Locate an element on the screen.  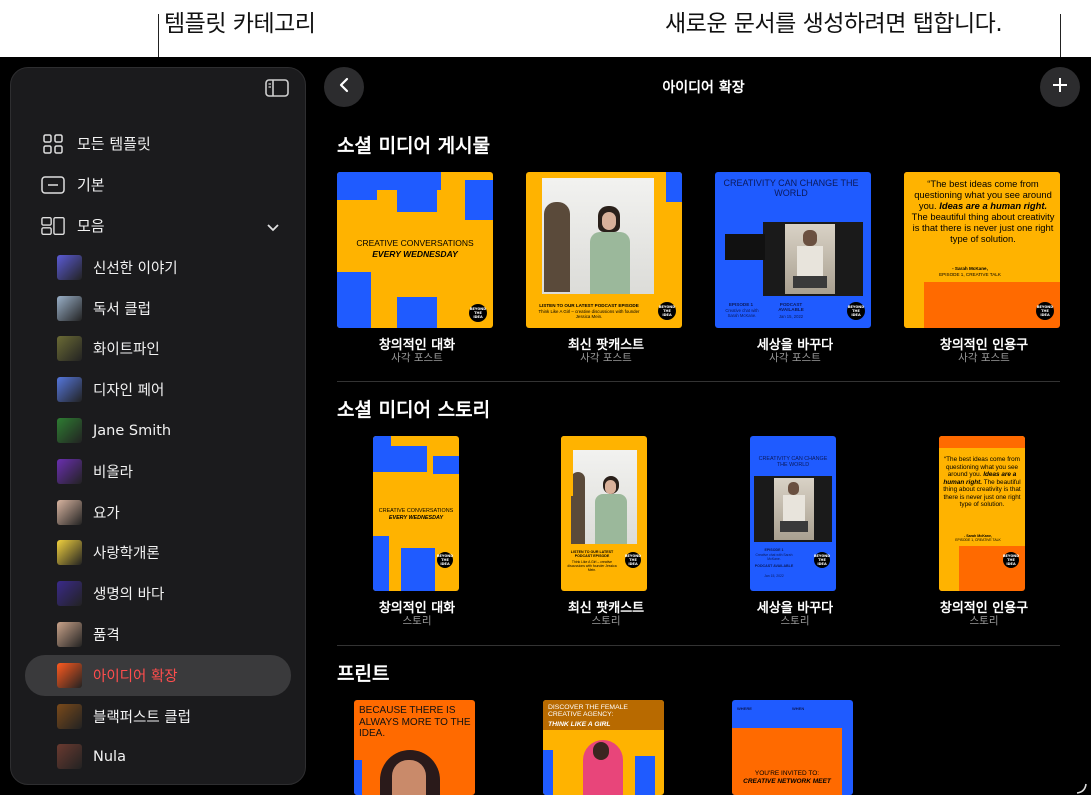
sidebar-collection-item: 신선한 이야기 is located at coordinates (158, 267).